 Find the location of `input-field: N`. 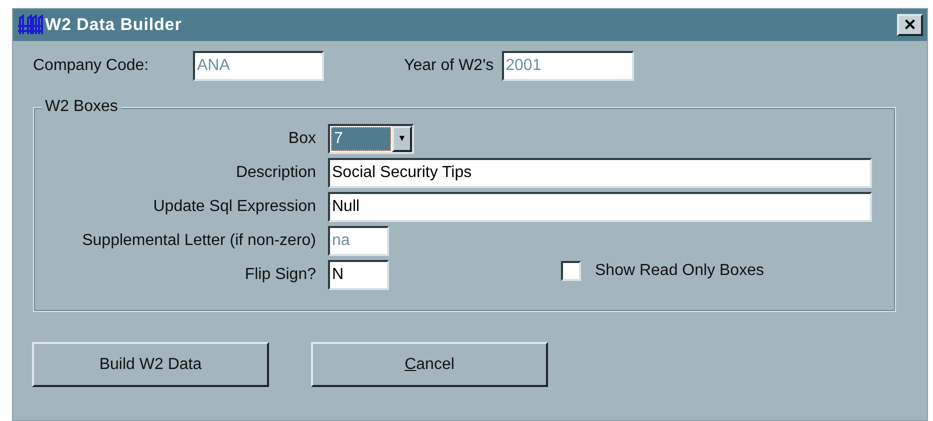

input-field: N is located at coordinates (358, 275).